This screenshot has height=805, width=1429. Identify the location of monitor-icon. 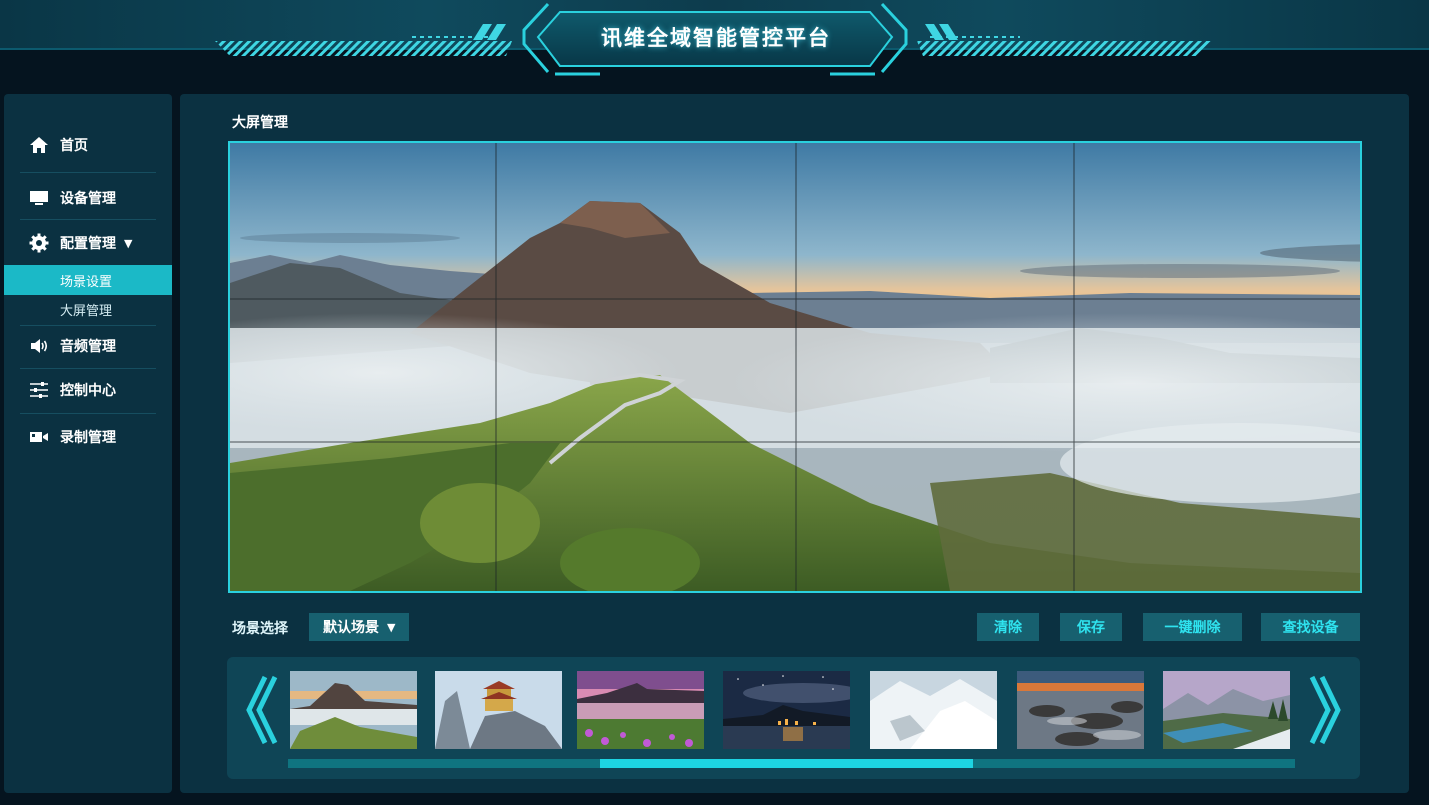
(39, 198).